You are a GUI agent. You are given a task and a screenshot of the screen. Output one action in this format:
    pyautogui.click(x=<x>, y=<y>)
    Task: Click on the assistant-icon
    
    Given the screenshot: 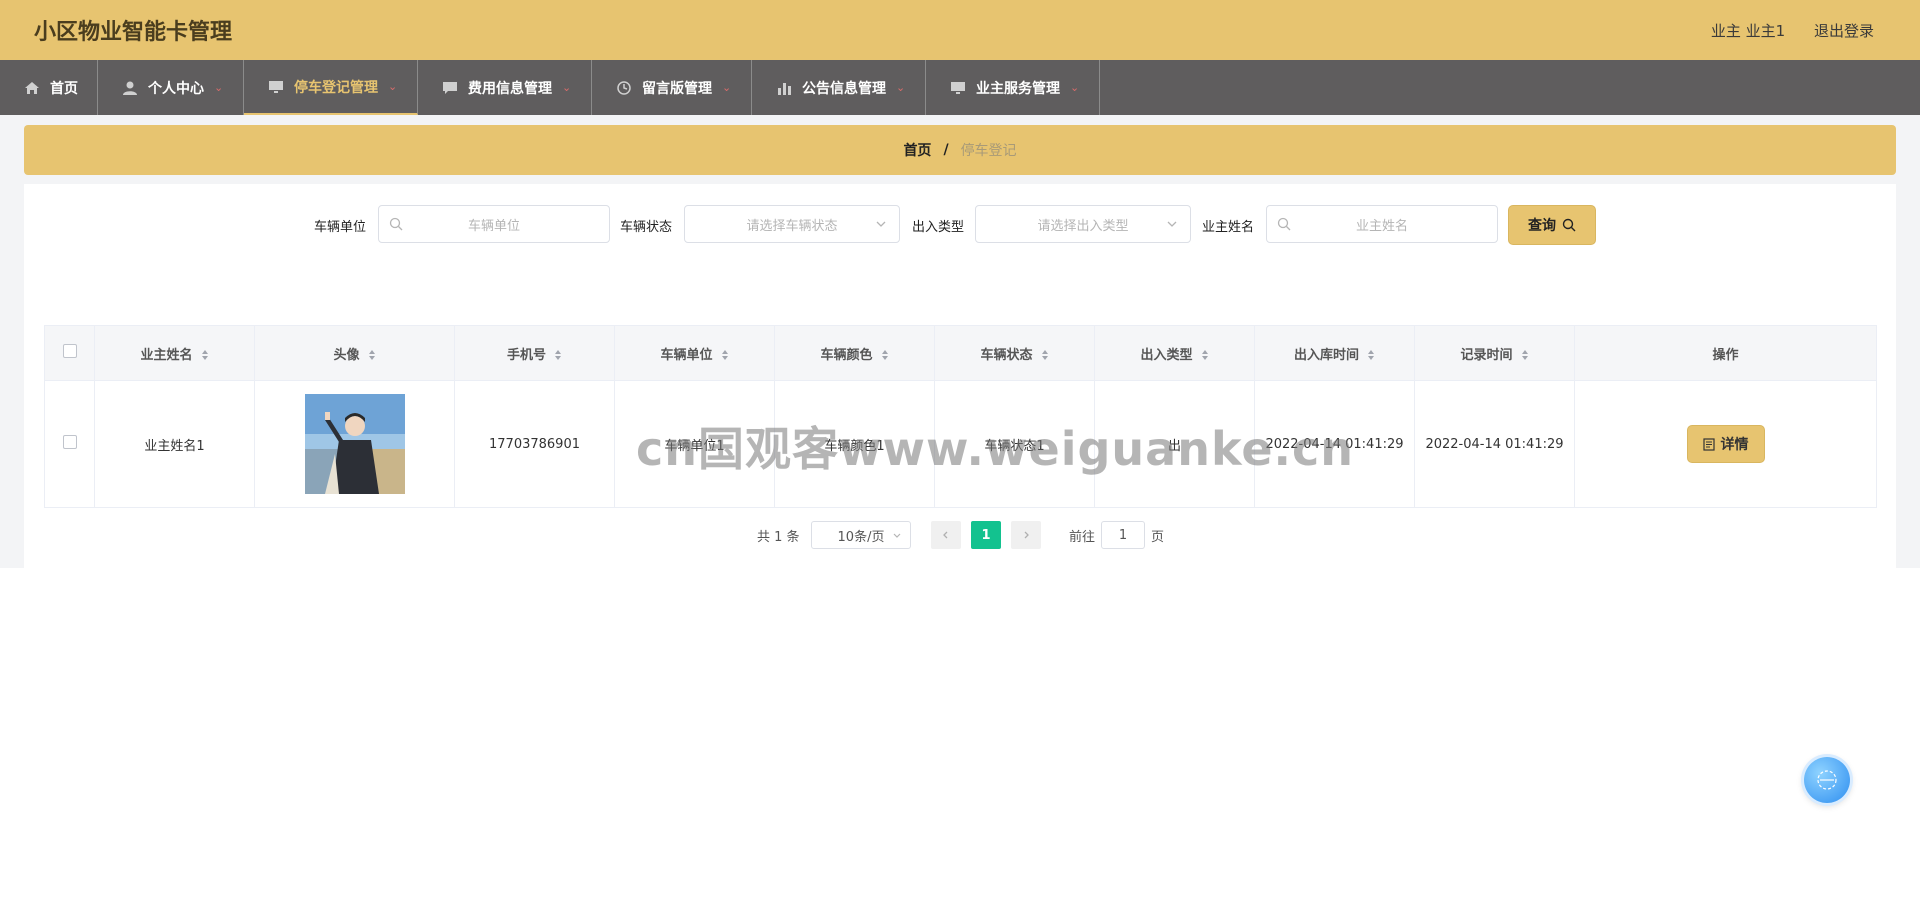 What is the action you would take?
    pyautogui.click(x=1827, y=780)
    